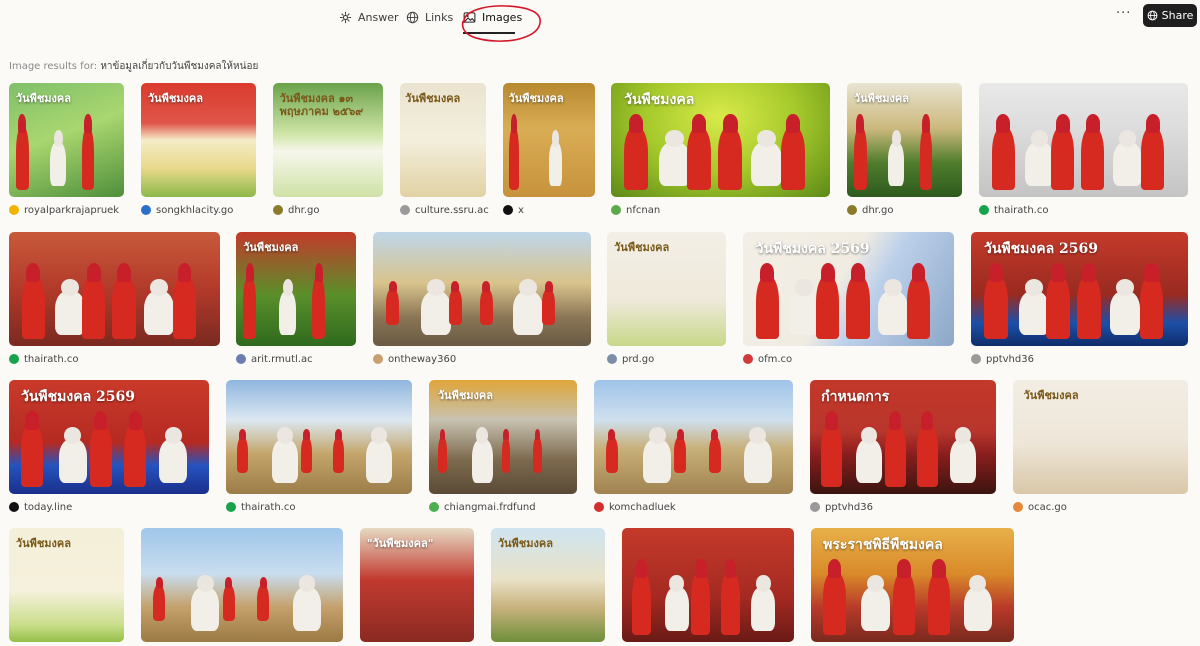 The width and height of the screenshot is (1200, 646). What do you see at coordinates (40, 507) in the screenshot?
I see `image-source-link: today.line` at bounding box center [40, 507].